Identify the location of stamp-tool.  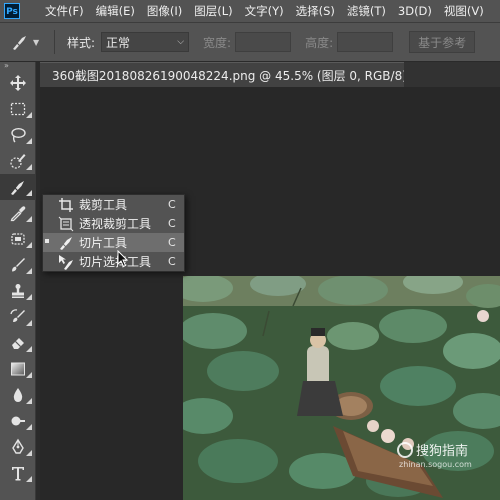
(18, 291).